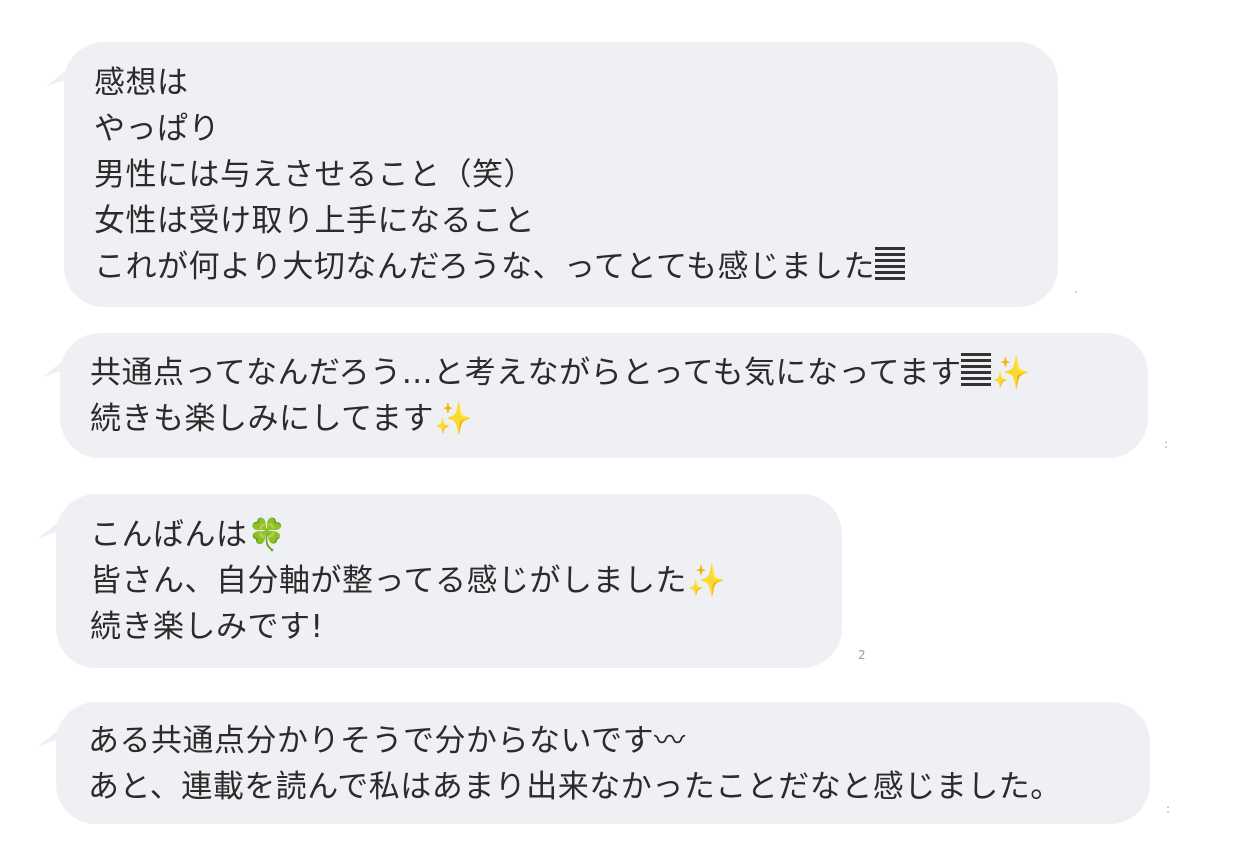 This screenshot has height=849, width=1254. What do you see at coordinates (267, 535) in the screenshot?
I see `clover-icon: 🍀` at bounding box center [267, 535].